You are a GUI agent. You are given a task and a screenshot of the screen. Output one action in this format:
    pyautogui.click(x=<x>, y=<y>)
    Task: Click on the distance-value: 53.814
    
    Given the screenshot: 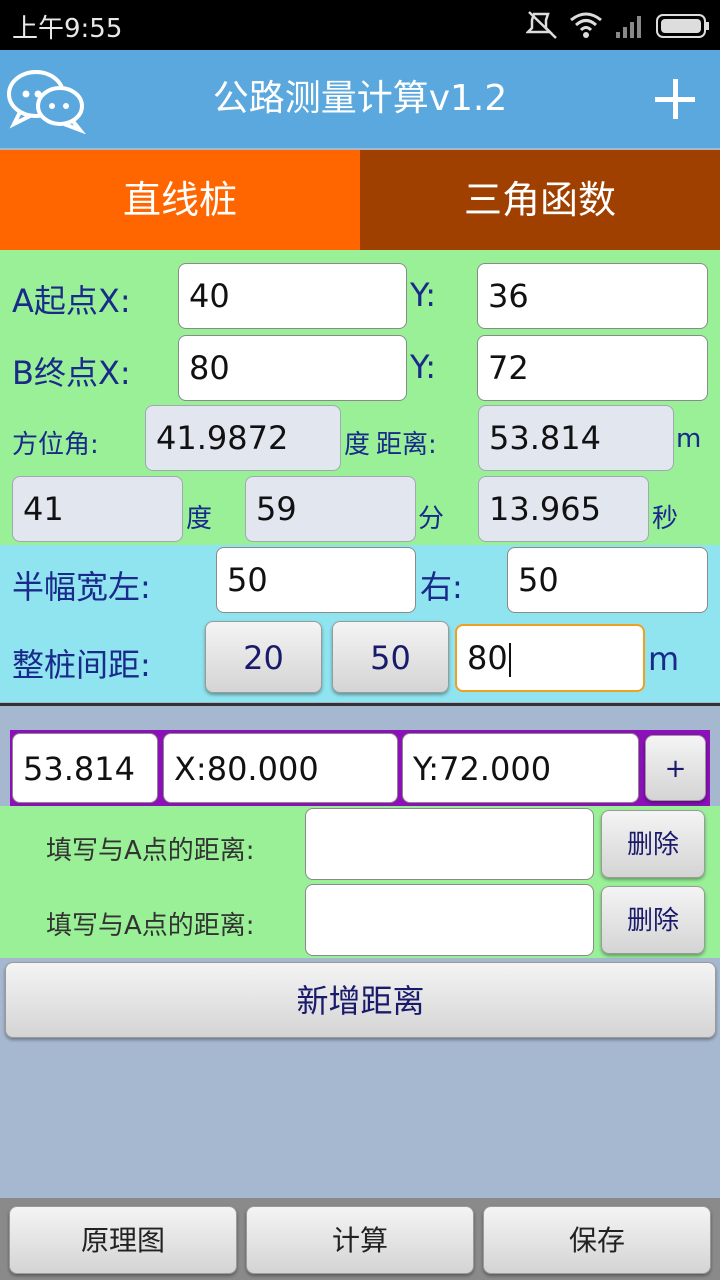 What is the action you would take?
    pyautogui.click(x=576, y=438)
    